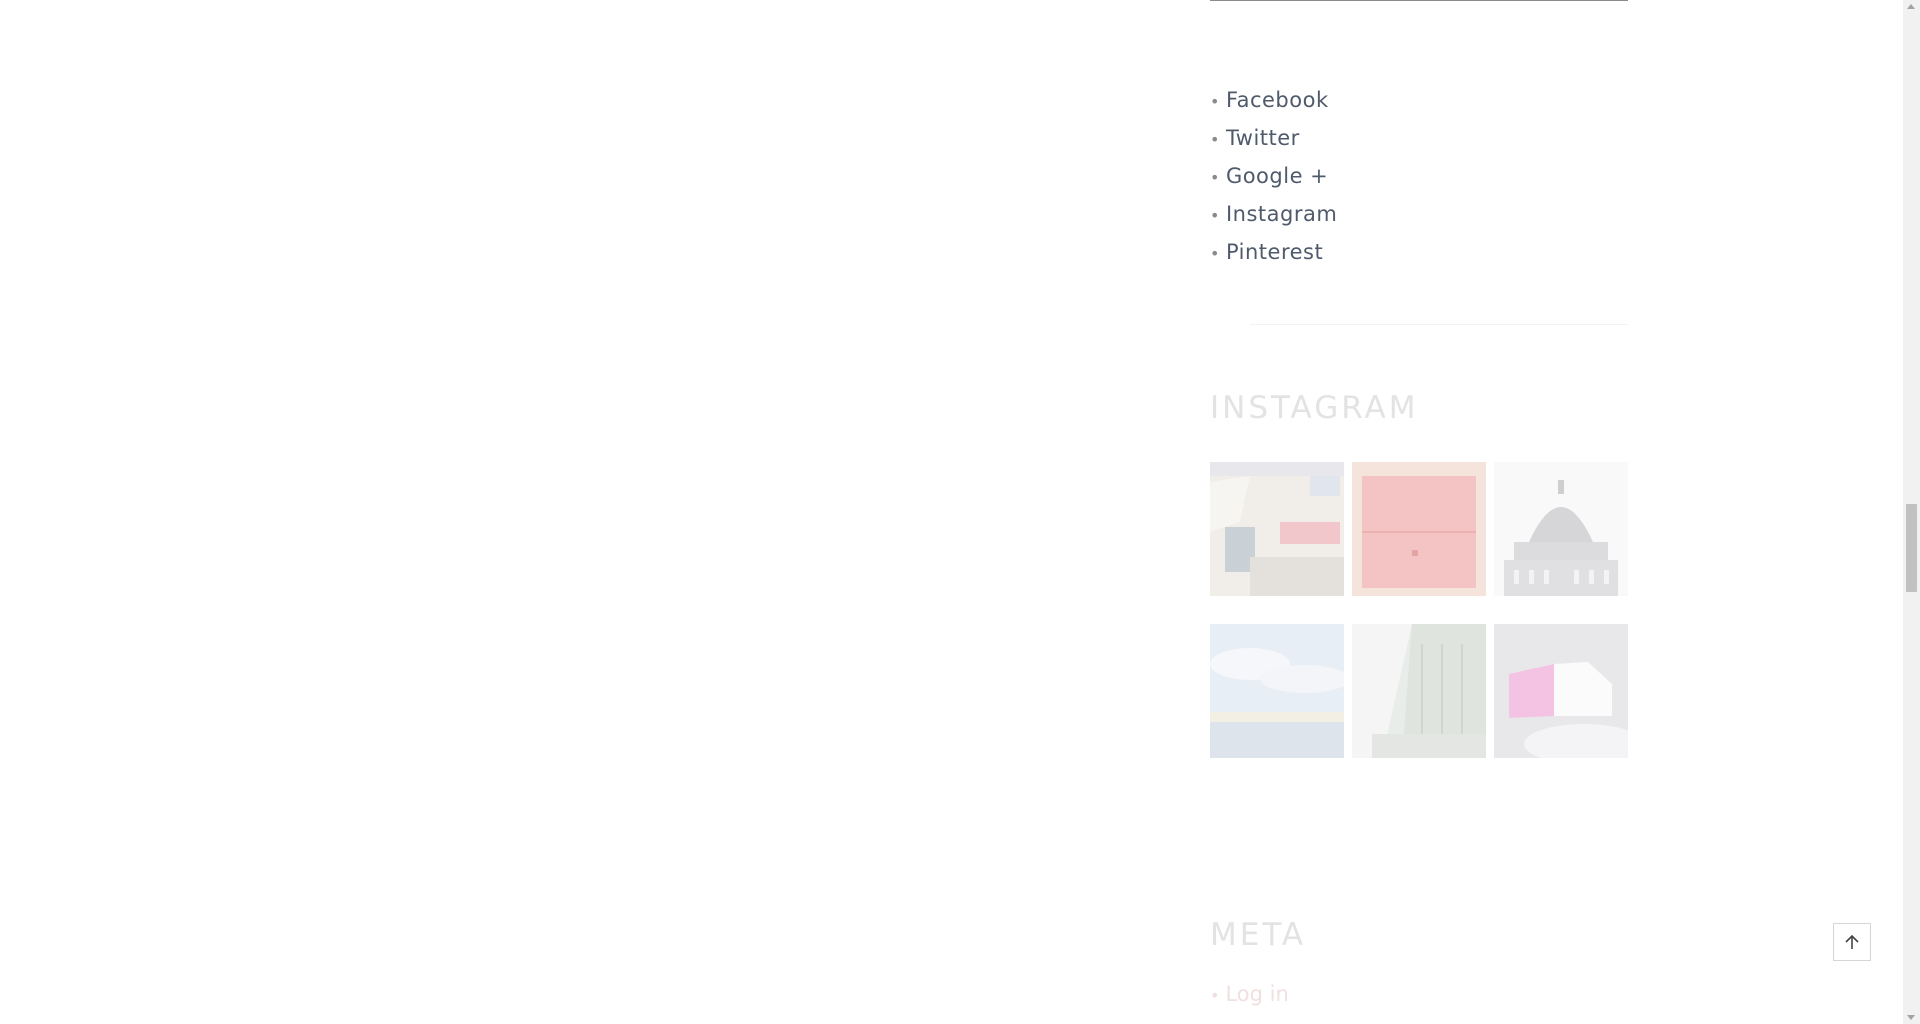 The height and width of the screenshot is (1024, 1920). What do you see at coordinates (1419, 529) in the screenshot?
I see `instagram-photo-red-wall` at bounding box center [1419, 529].